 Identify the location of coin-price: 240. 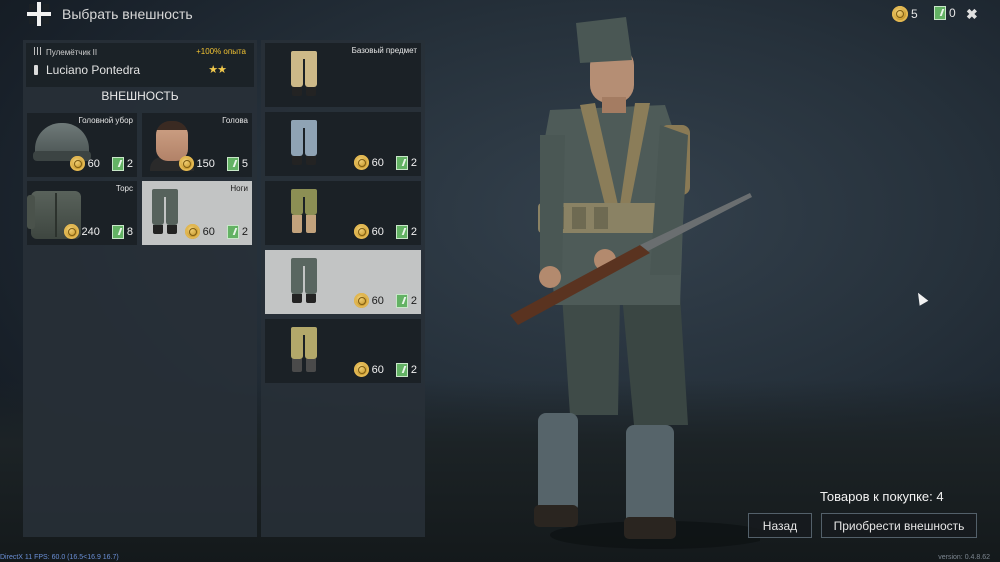
(90, 231).